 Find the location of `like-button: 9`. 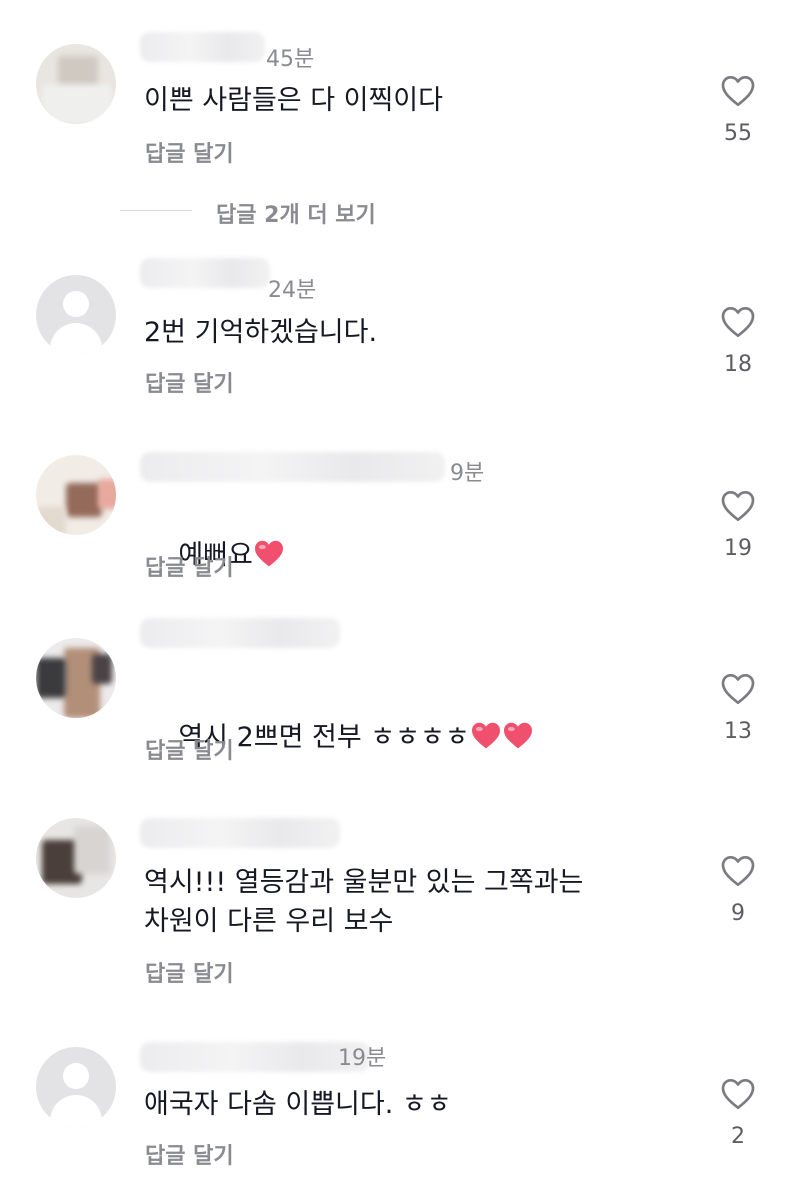

like-button: 9 is located at coordinates (738, 890).